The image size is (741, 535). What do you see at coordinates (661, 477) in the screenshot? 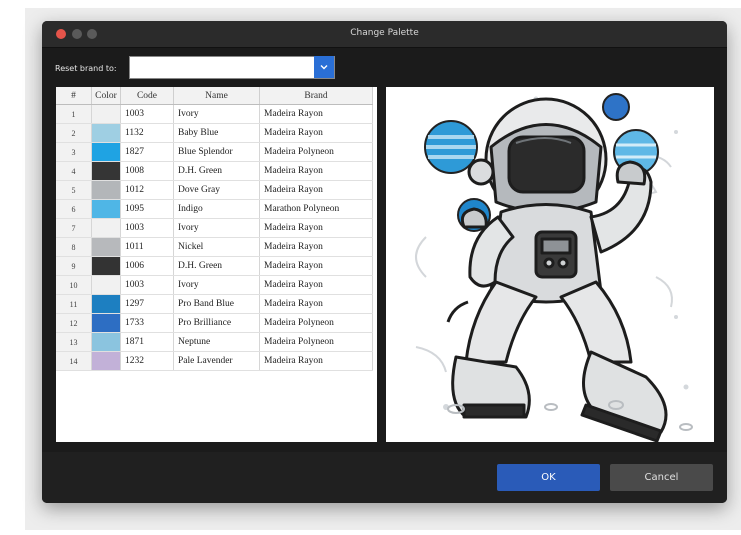
I see `cancel-button: Cancel` at bounding box center [661, 477].